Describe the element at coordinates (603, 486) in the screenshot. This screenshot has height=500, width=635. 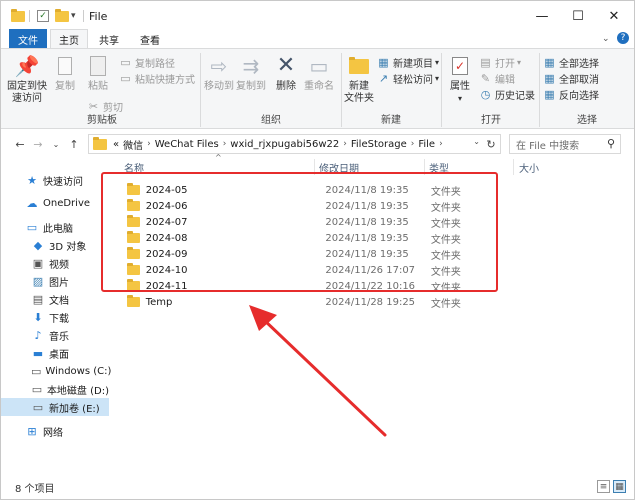
I see `details-view-icon: ≡` at that location.